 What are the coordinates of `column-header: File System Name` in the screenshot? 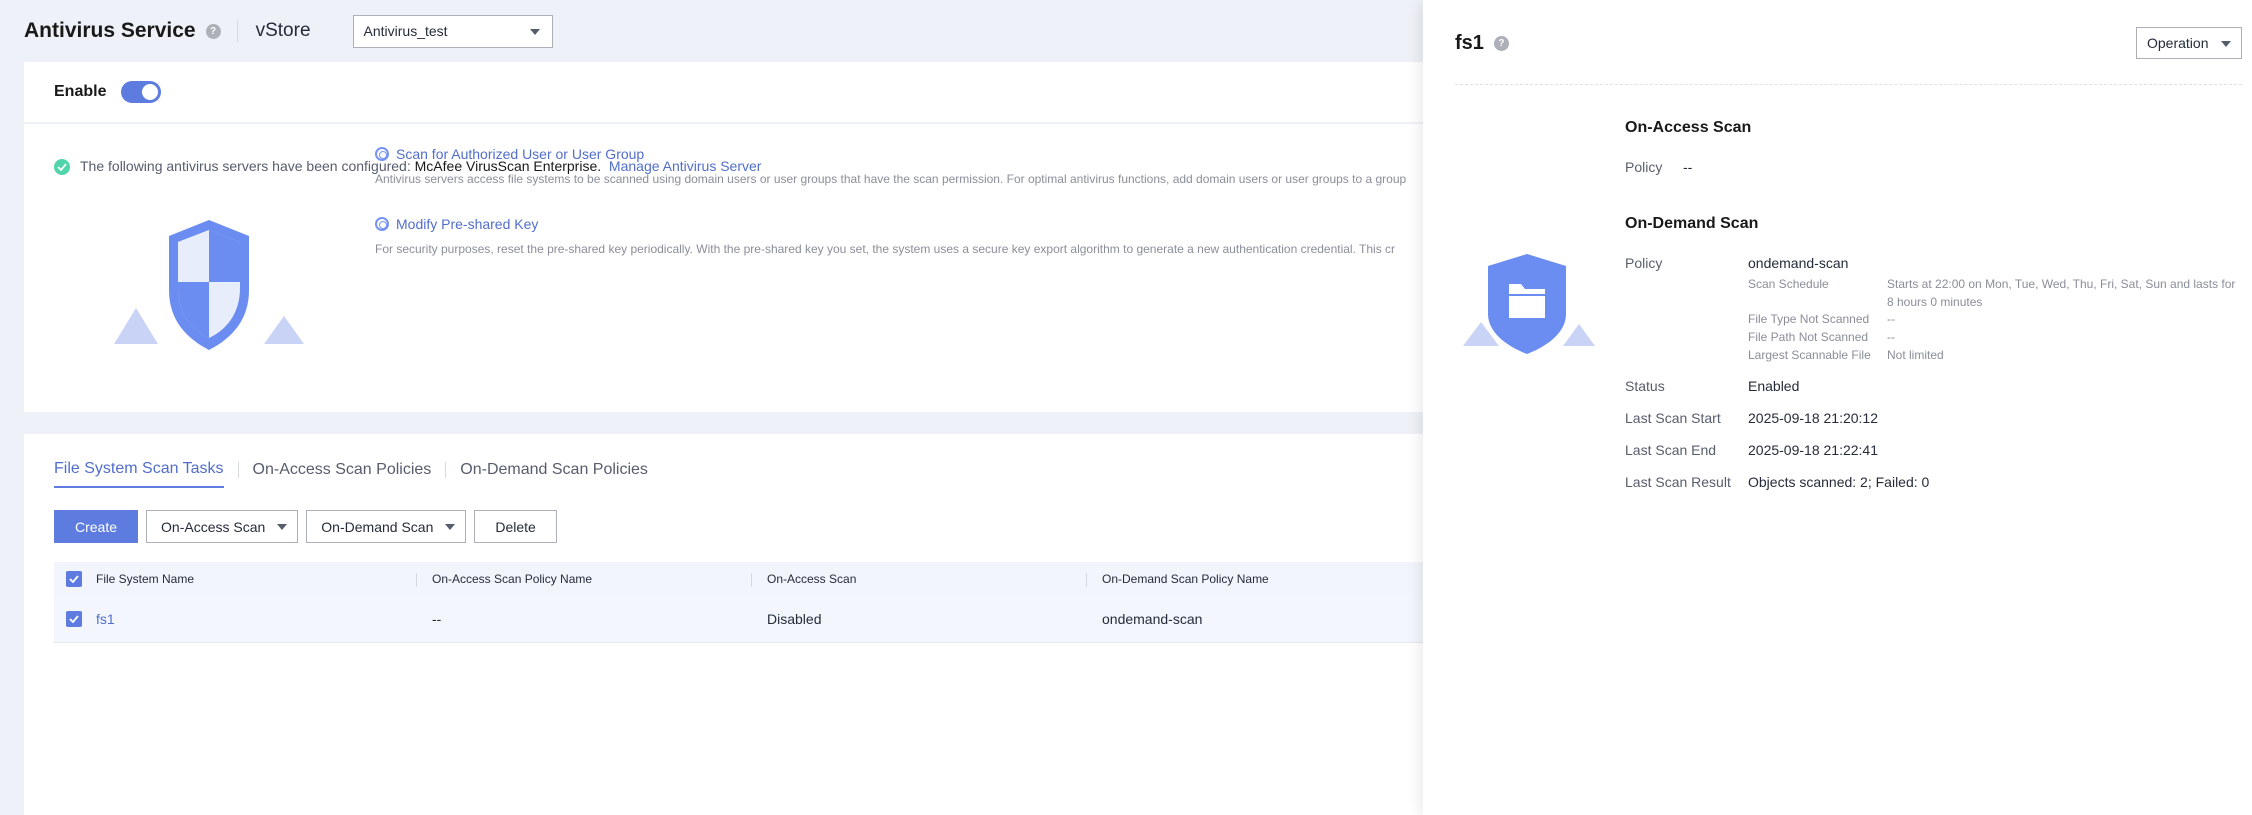 It's located at (256, 579).